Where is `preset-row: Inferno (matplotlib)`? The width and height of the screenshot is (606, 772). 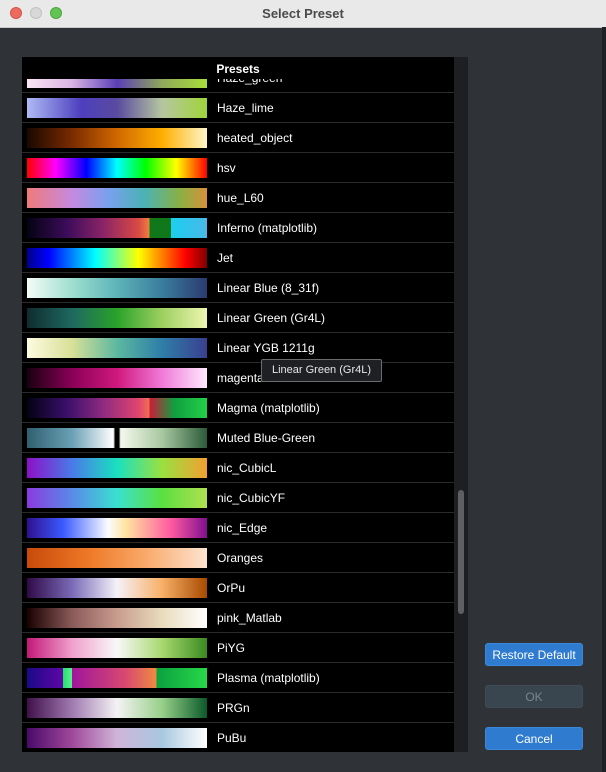
preset-row: Inferno (matplotlib) is located at coordinates (238, 228).